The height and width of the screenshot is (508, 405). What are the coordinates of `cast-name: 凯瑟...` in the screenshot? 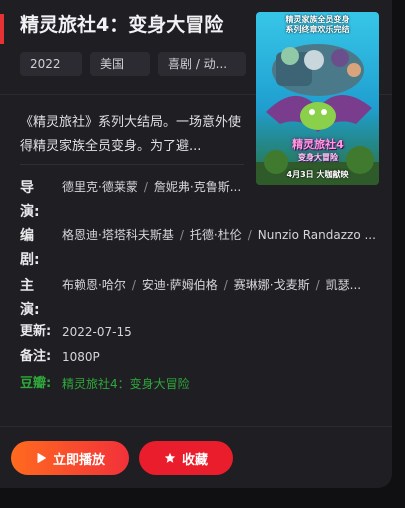 It's located at (343, 285).